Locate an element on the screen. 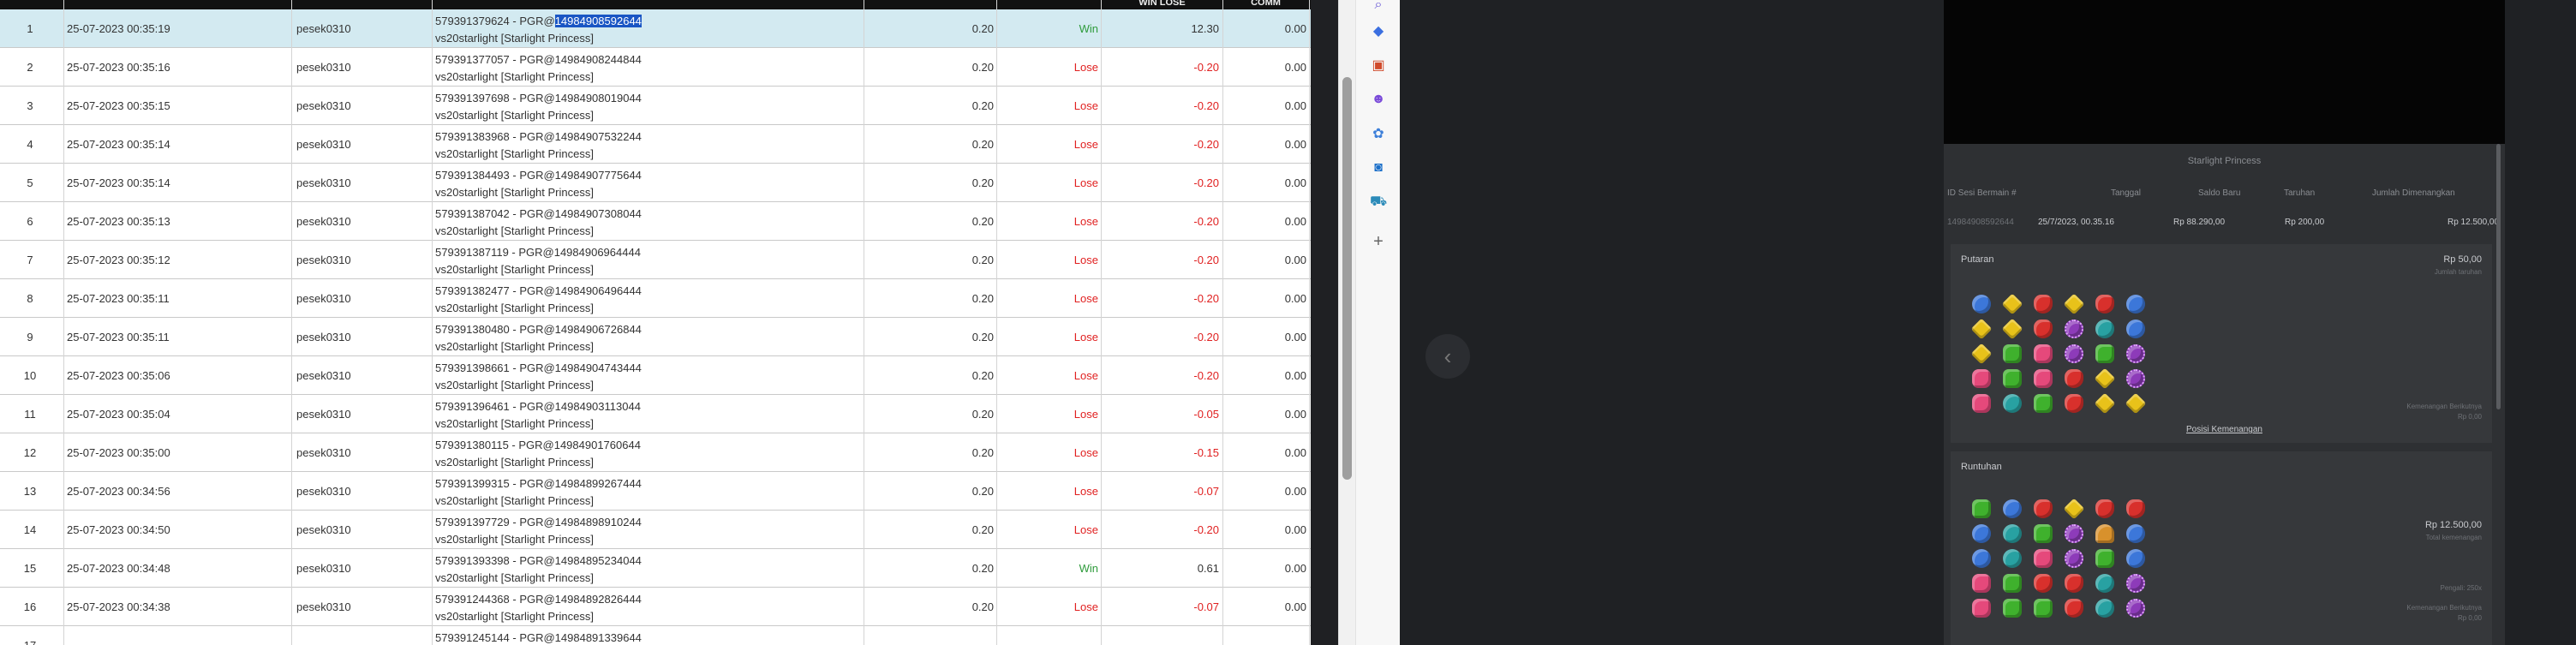 Image resolution: width=2576 pixels, height=645 pixels. row-commission is located at coordinates (1266, 635).